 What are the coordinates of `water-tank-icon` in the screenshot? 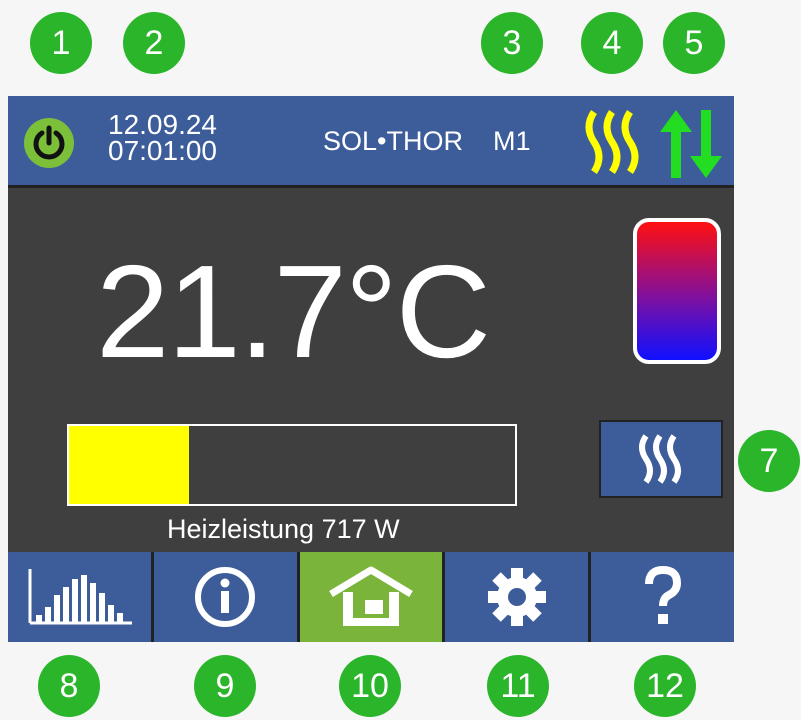 It's located at (677, 291).